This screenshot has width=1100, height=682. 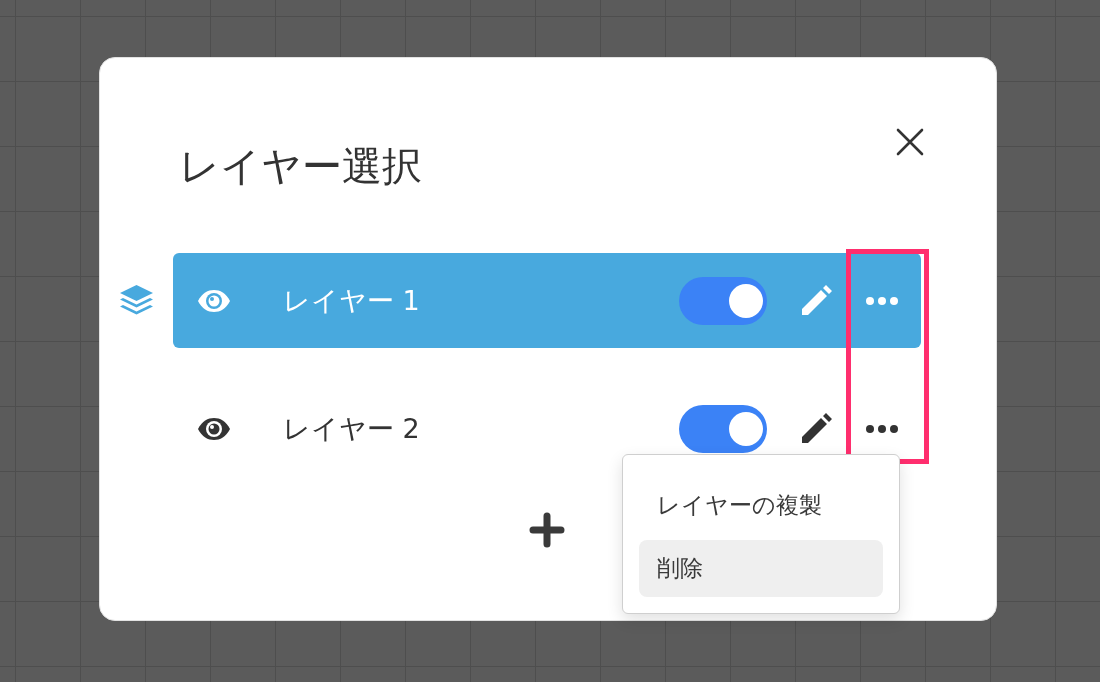 I want to click on more-icon, so click(x=882, y=428).